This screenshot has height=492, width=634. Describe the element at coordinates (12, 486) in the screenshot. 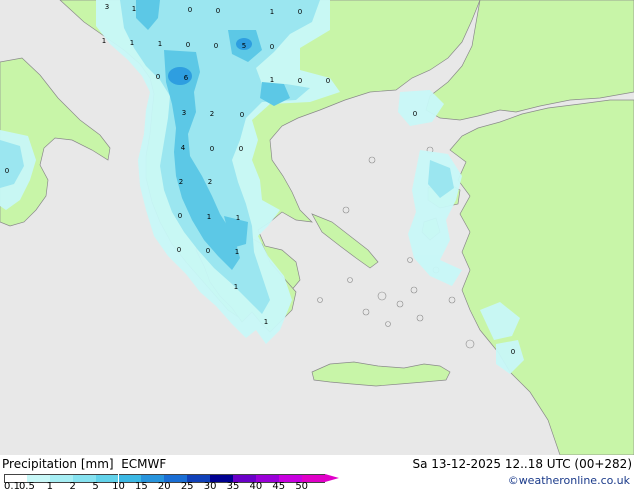

I see `colorbar-tick-label: 0.1` at that location.